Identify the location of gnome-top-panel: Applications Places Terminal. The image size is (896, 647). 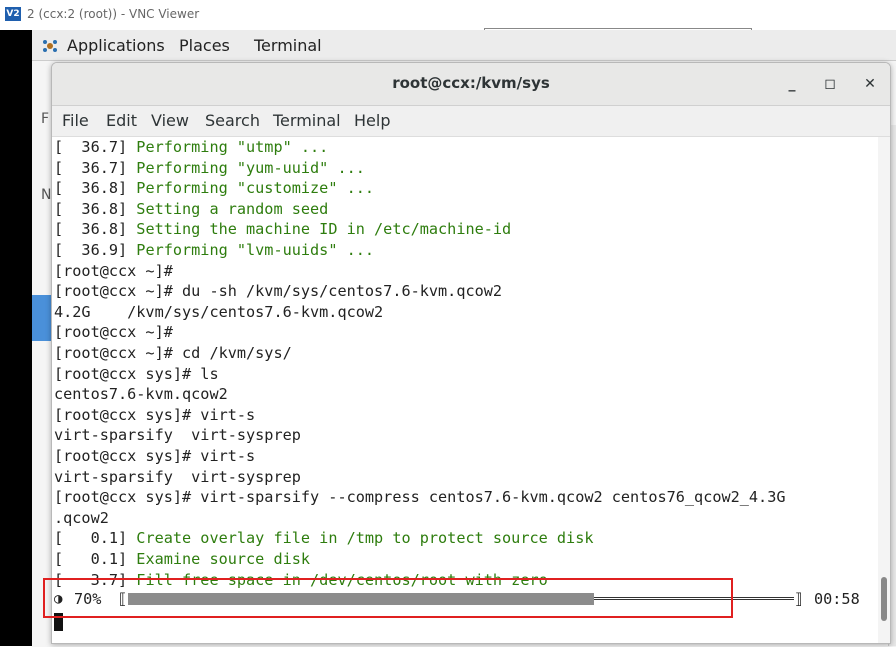
(464, 45).